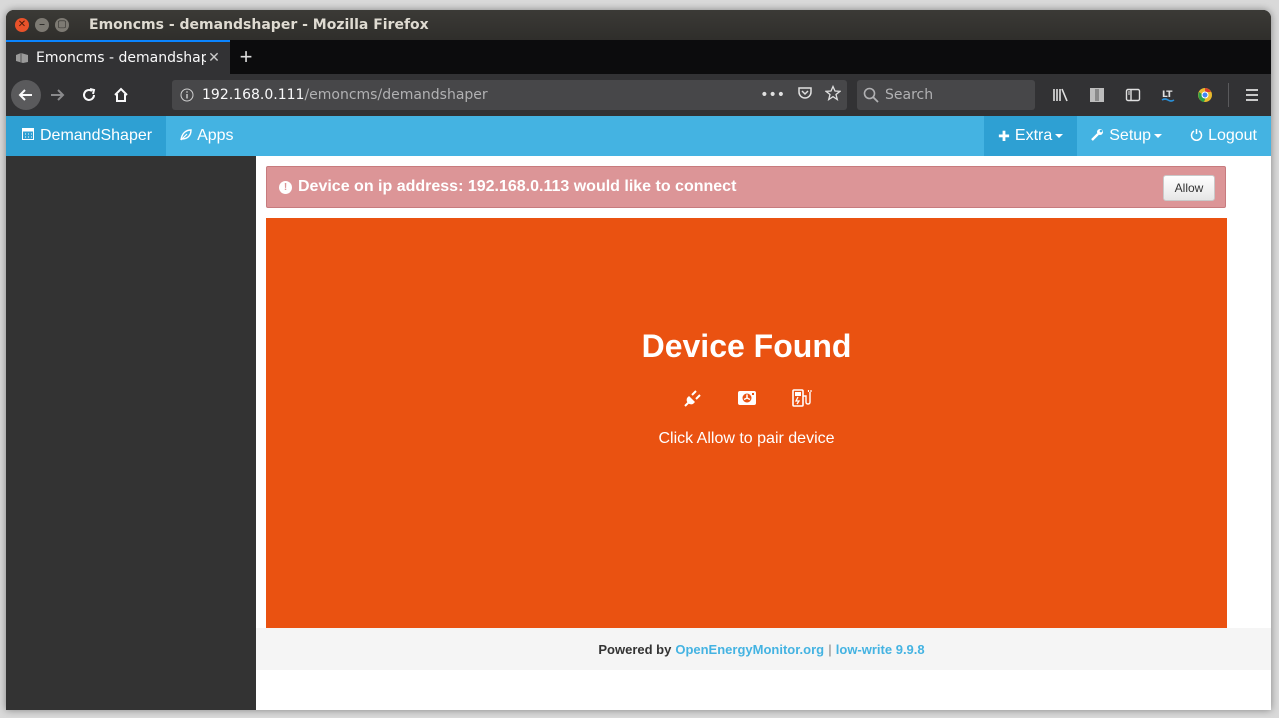 Image resolution: width=1279 pixels, height=718 pixels. I want to click on window-controls: ✕ – ▢, so click(42, 25).